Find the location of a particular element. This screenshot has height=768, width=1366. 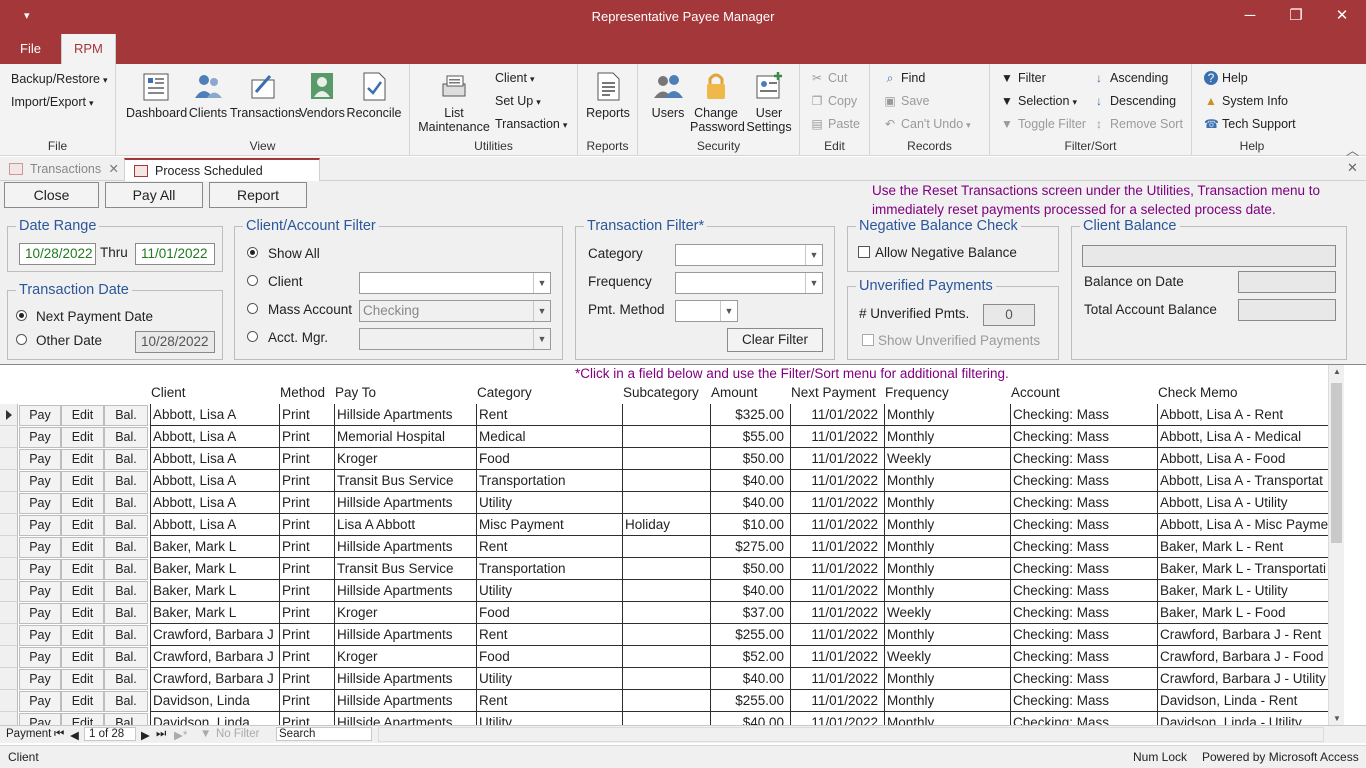

pay-all-button: Pay All is located at coordinates (154, 195).